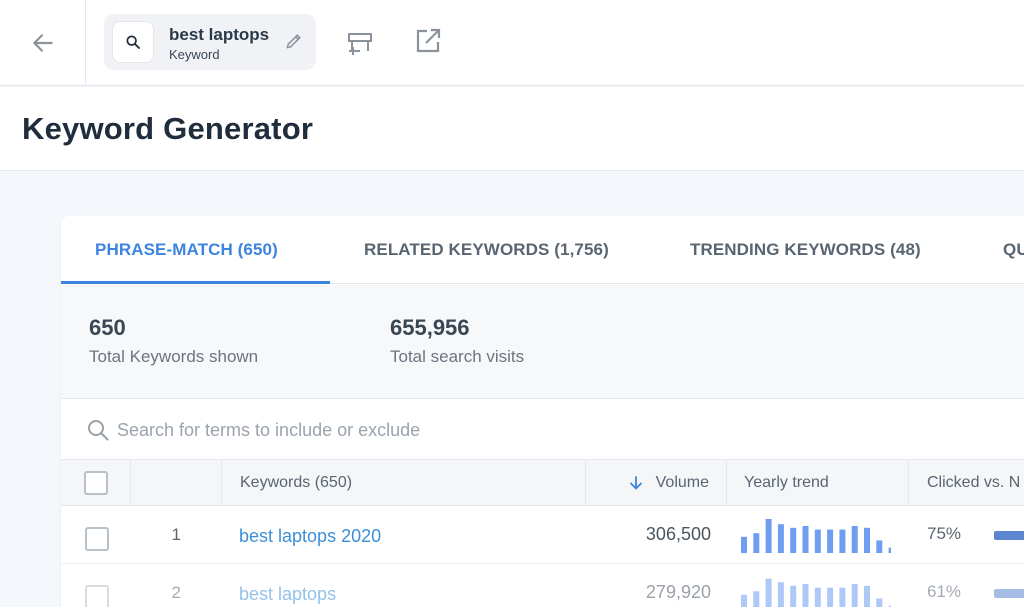 Image resolution: width=1024 pixels, height=607 pixels. What do you see at coordinates (678, 534) in the screenshot?
I see `row-volume: 306,500` at bounding box center [678, 534].